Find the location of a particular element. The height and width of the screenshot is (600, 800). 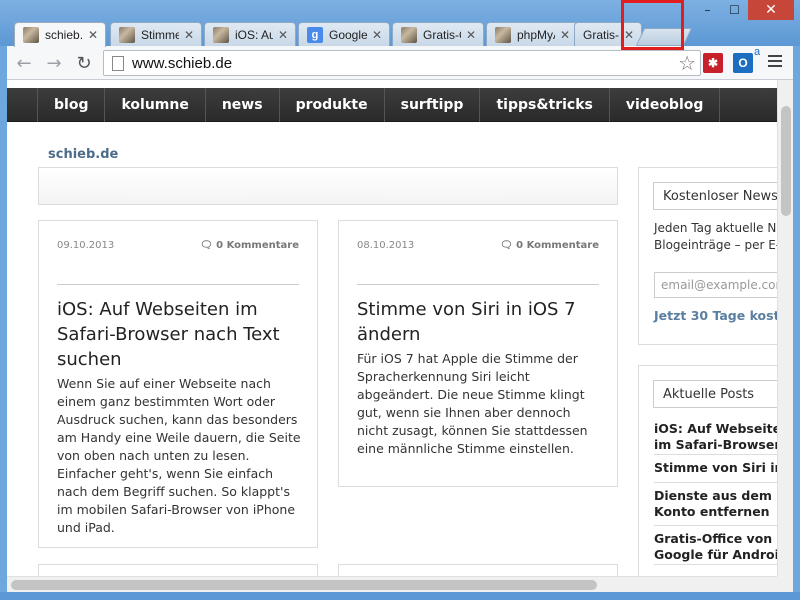

newsletter-text-line: Jeden Tag aktuelle News is located at coordinates (715, 228).